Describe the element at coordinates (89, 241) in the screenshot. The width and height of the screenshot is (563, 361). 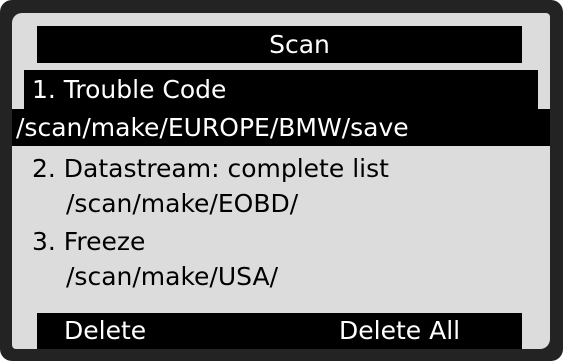
I see `menu-item-title: 3. Freeze` at that location.